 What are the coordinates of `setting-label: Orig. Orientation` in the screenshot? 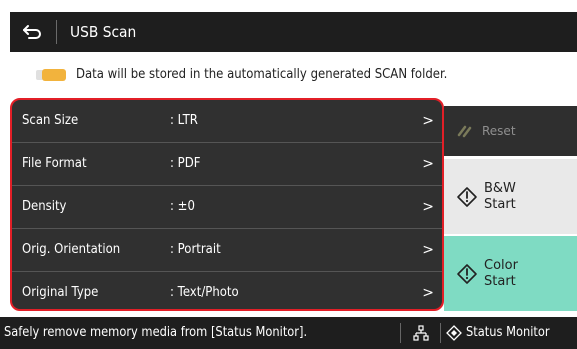 It's located at (71, 249).